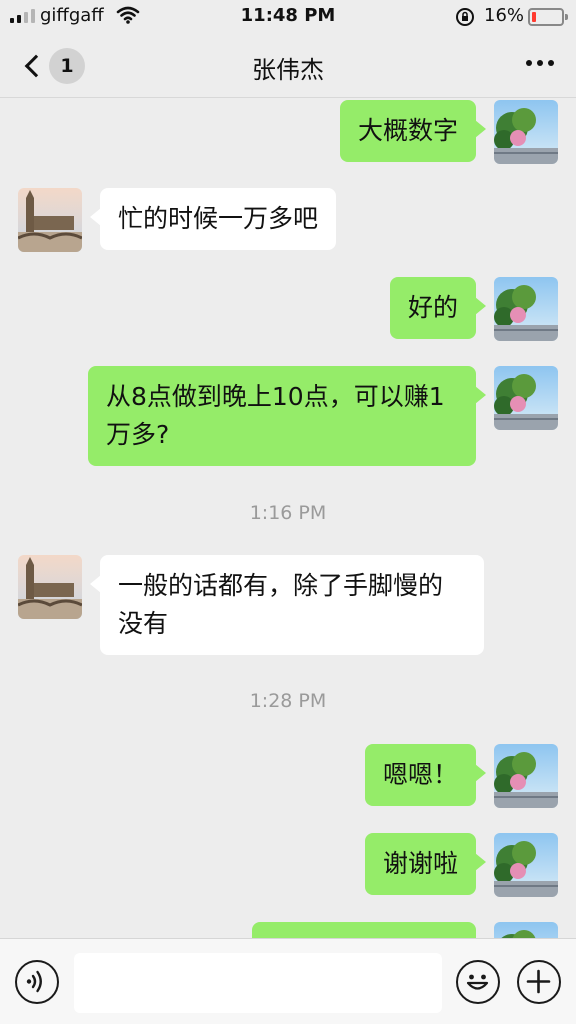  What do you see at coordinates (364, 930) in the screenshot?
I see `message-bubble-sent` at bounding box center [364, 930].